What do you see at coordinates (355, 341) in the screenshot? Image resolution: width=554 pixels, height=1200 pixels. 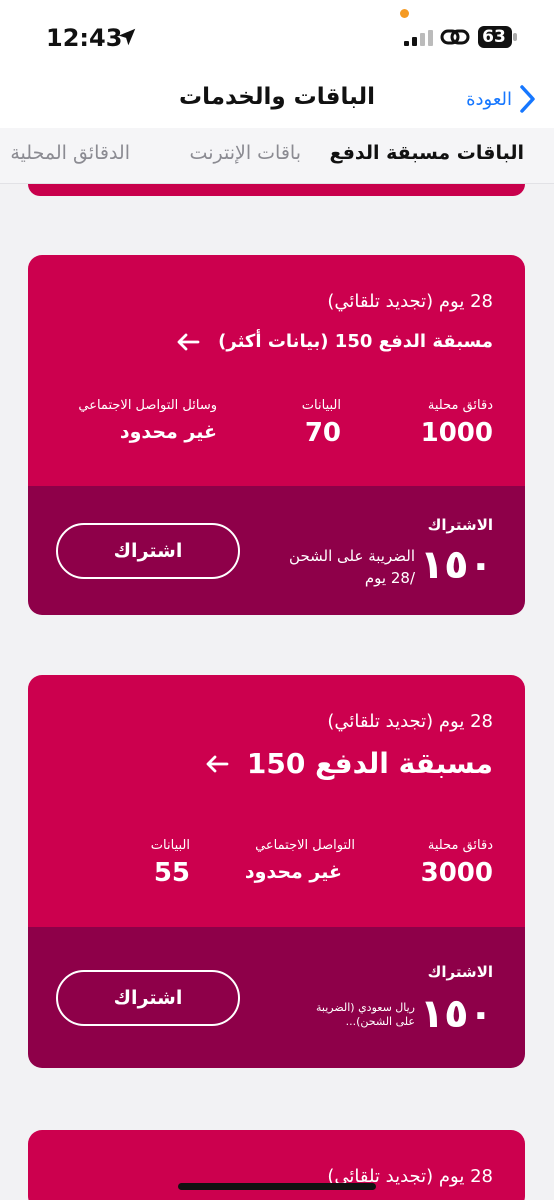 I see `plan-name: مسبقة الدفع 150 (بيانات أكثر)` at bounding box center [355, 341].